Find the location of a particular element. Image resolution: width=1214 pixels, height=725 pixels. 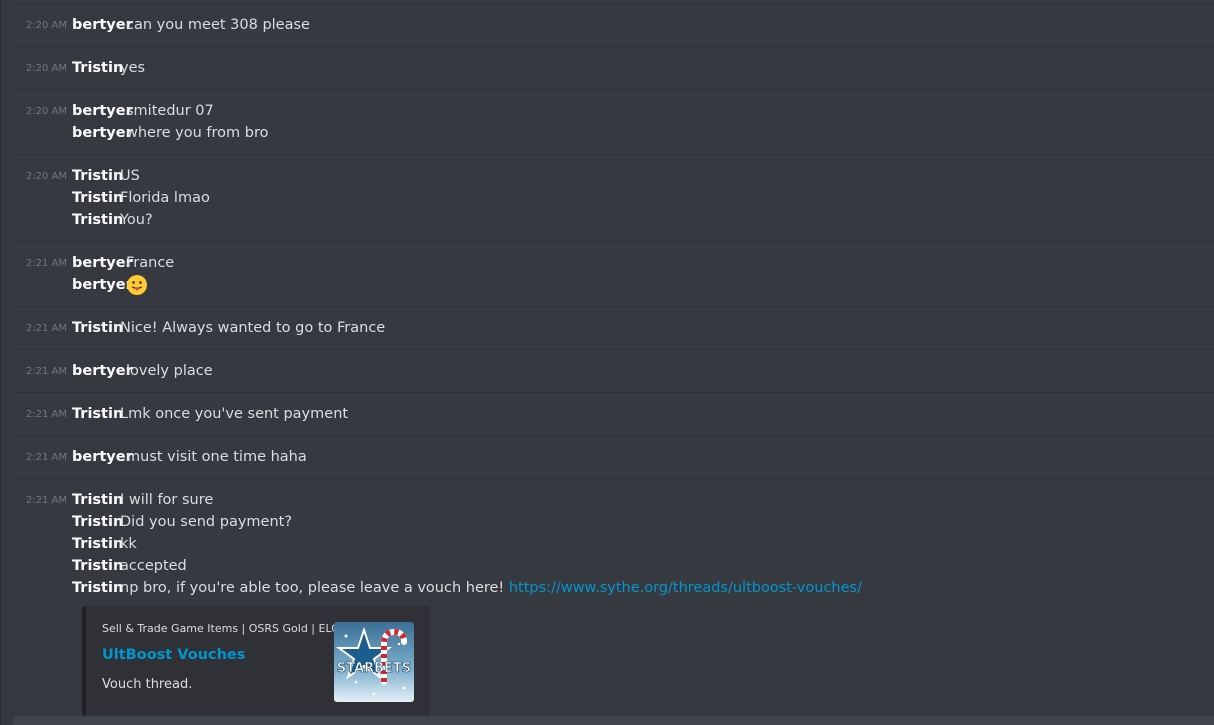

message-text: Florida lmao is located at coordinates (165, 198).